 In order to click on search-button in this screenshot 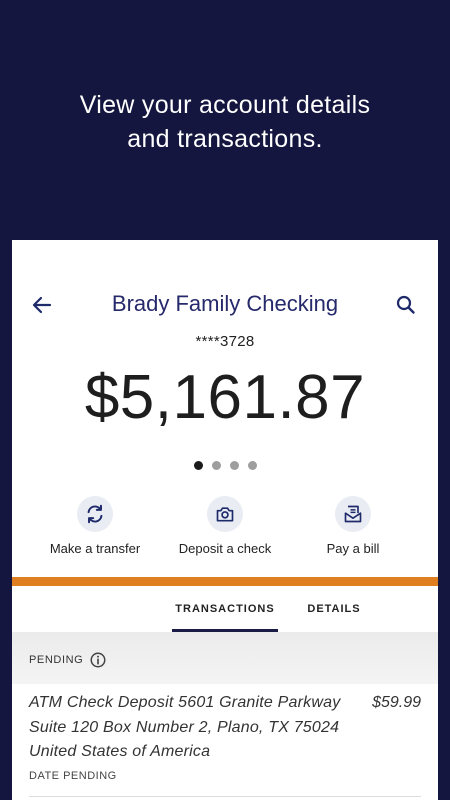, I will do `click(406, 305)`.